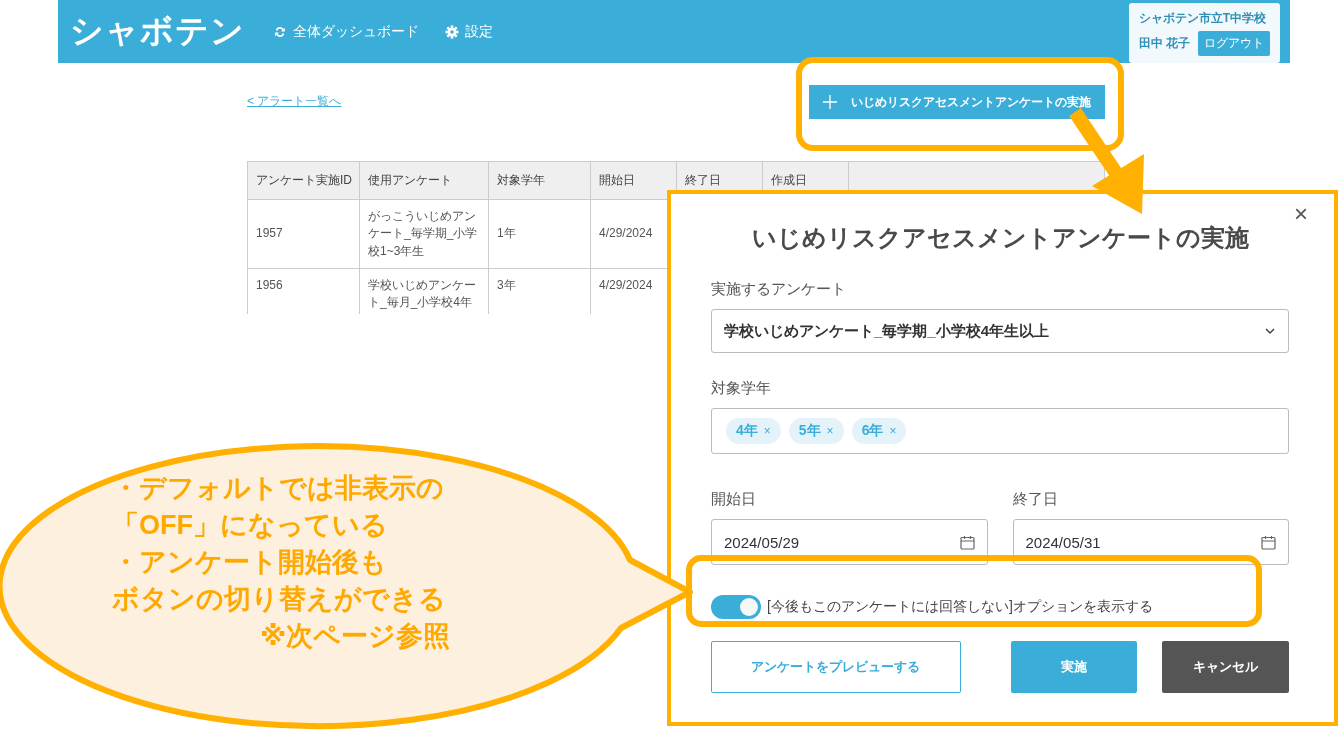  What do you see at coordinates (1164, 43) in the screenshot?
I see `user-name: 田中 花子` at bounding box center [1164, 43].